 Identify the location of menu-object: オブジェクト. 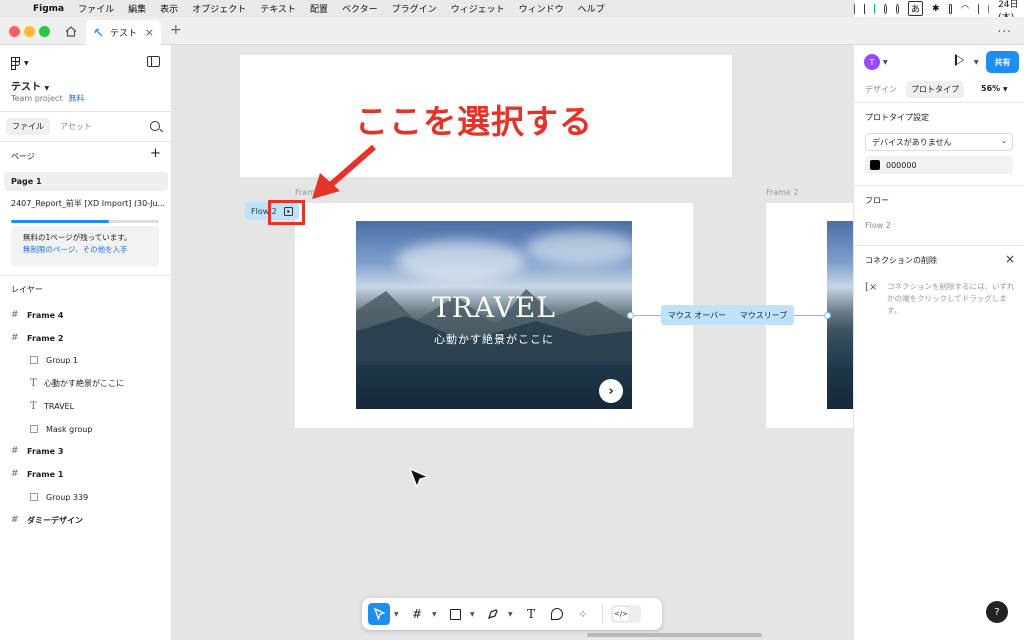
(219, 8).